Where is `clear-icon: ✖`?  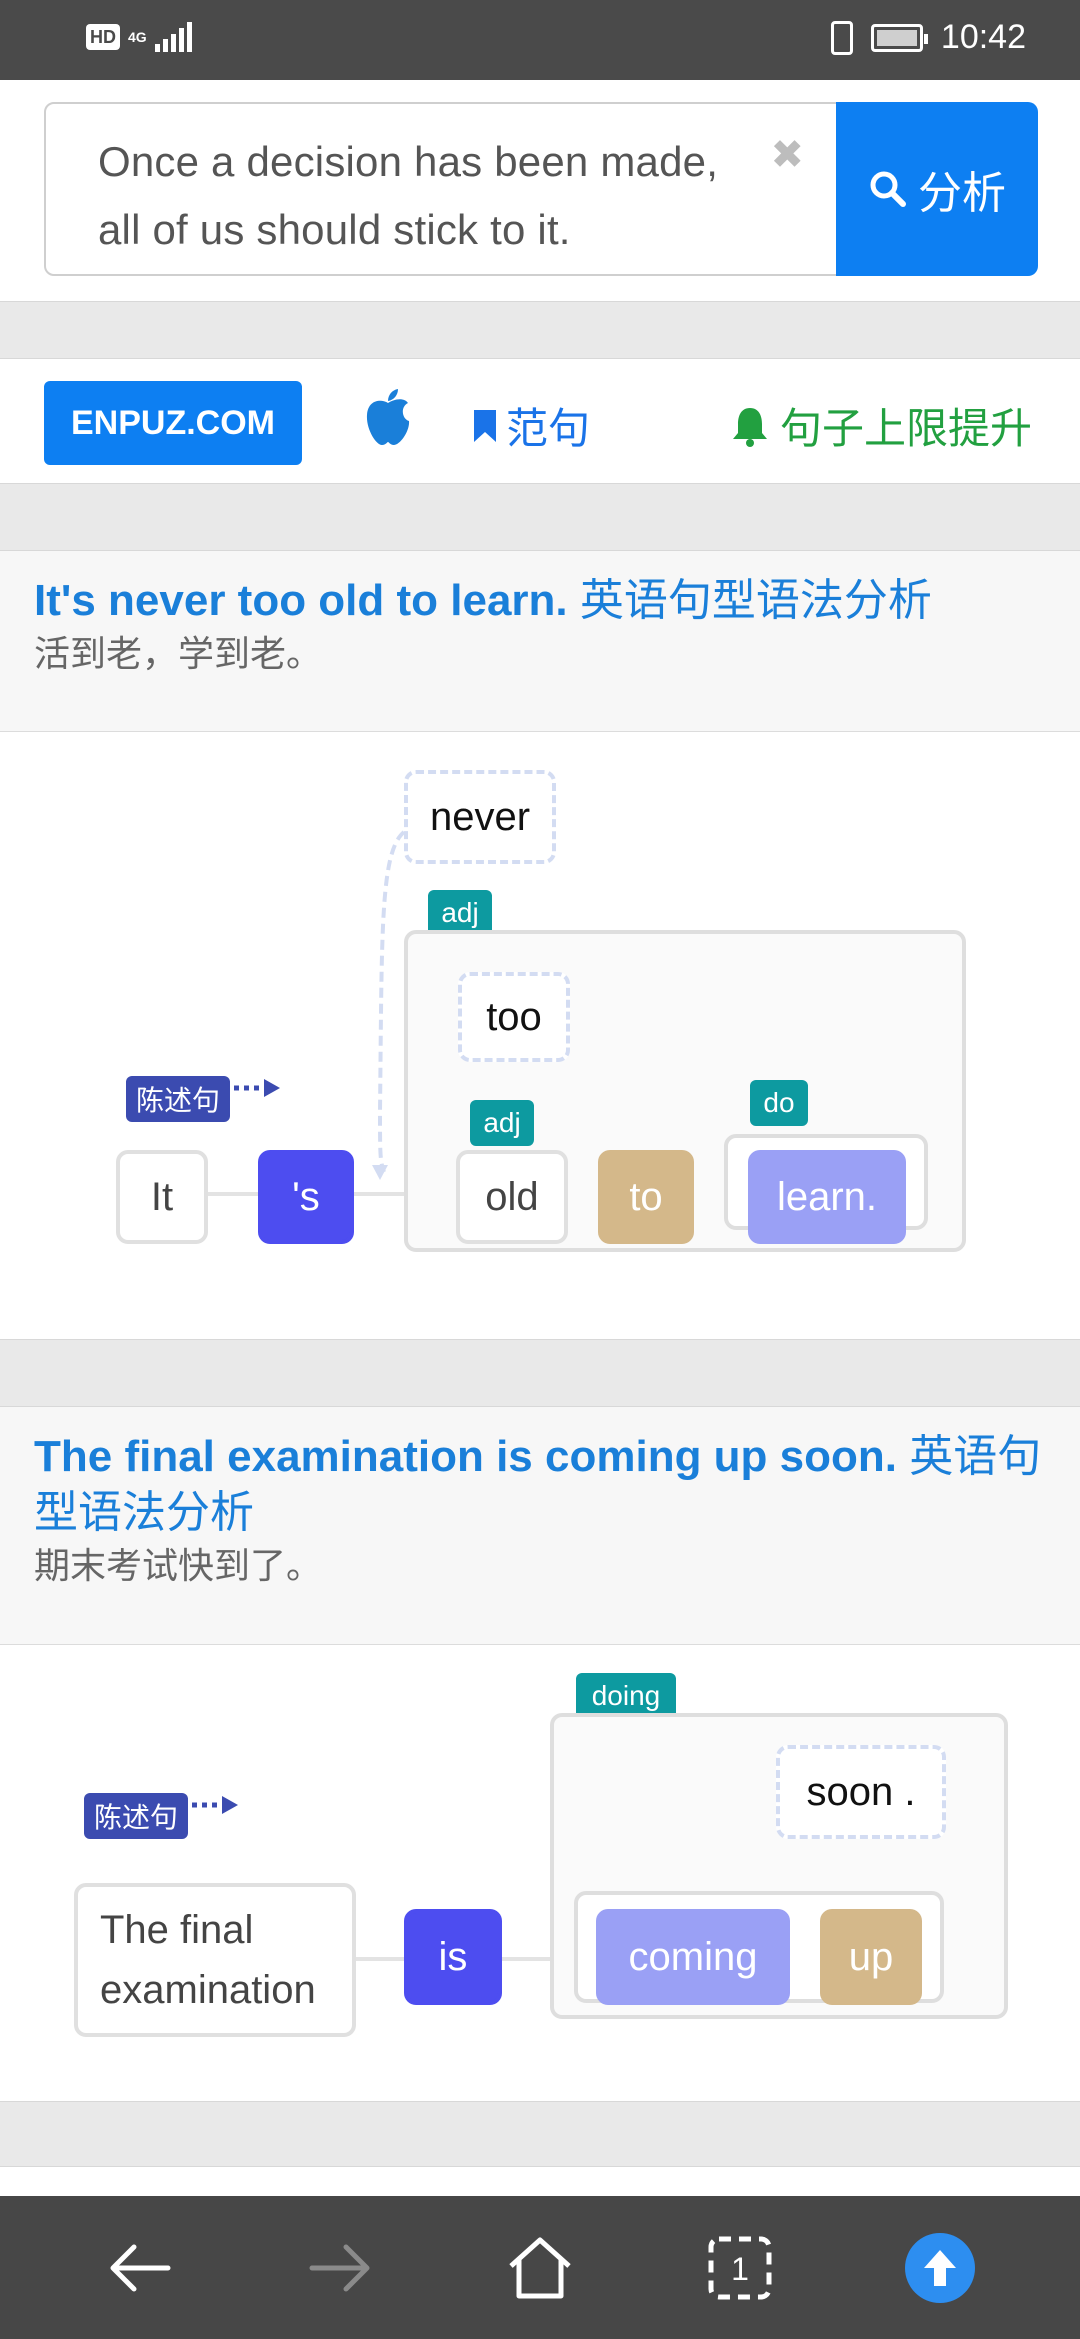 clear-icon: ✖ is located at coordinates (787, 155).